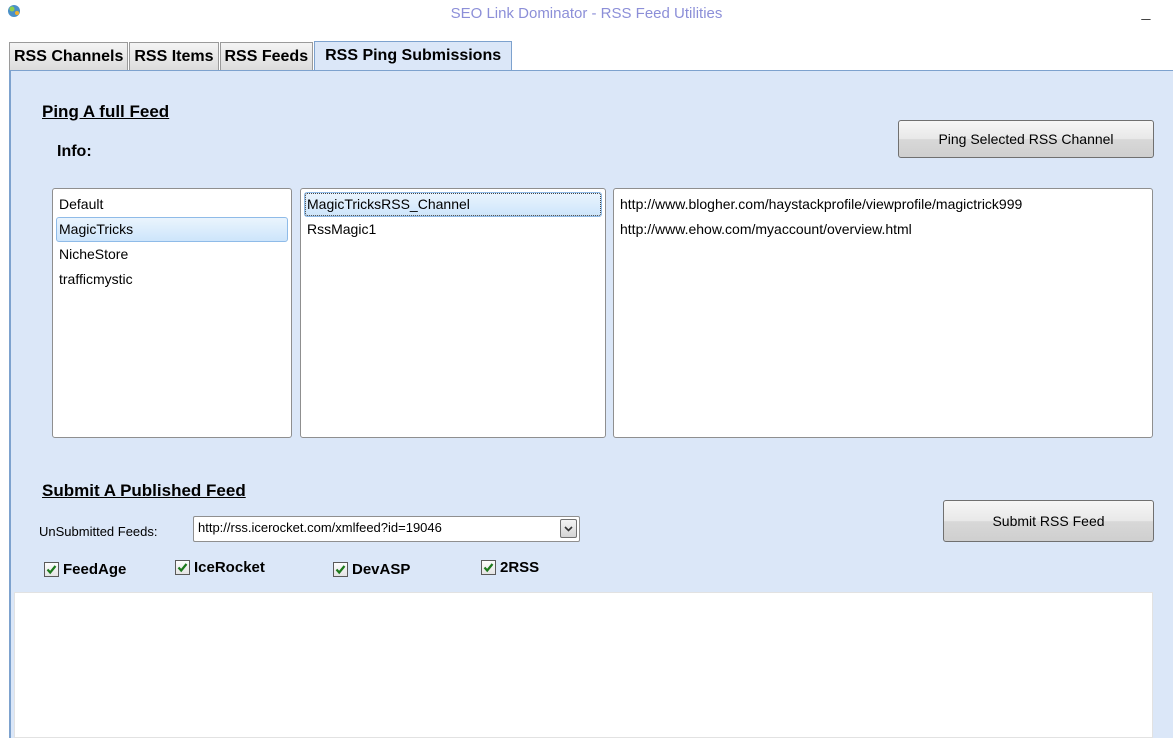 The height and width of the screenshot is (738, 1173). Describe the element at coordinates (586, 13) in the screenshot. I see `window-title: SEO Link Dominator - RSS Feed Utilities` at that location.